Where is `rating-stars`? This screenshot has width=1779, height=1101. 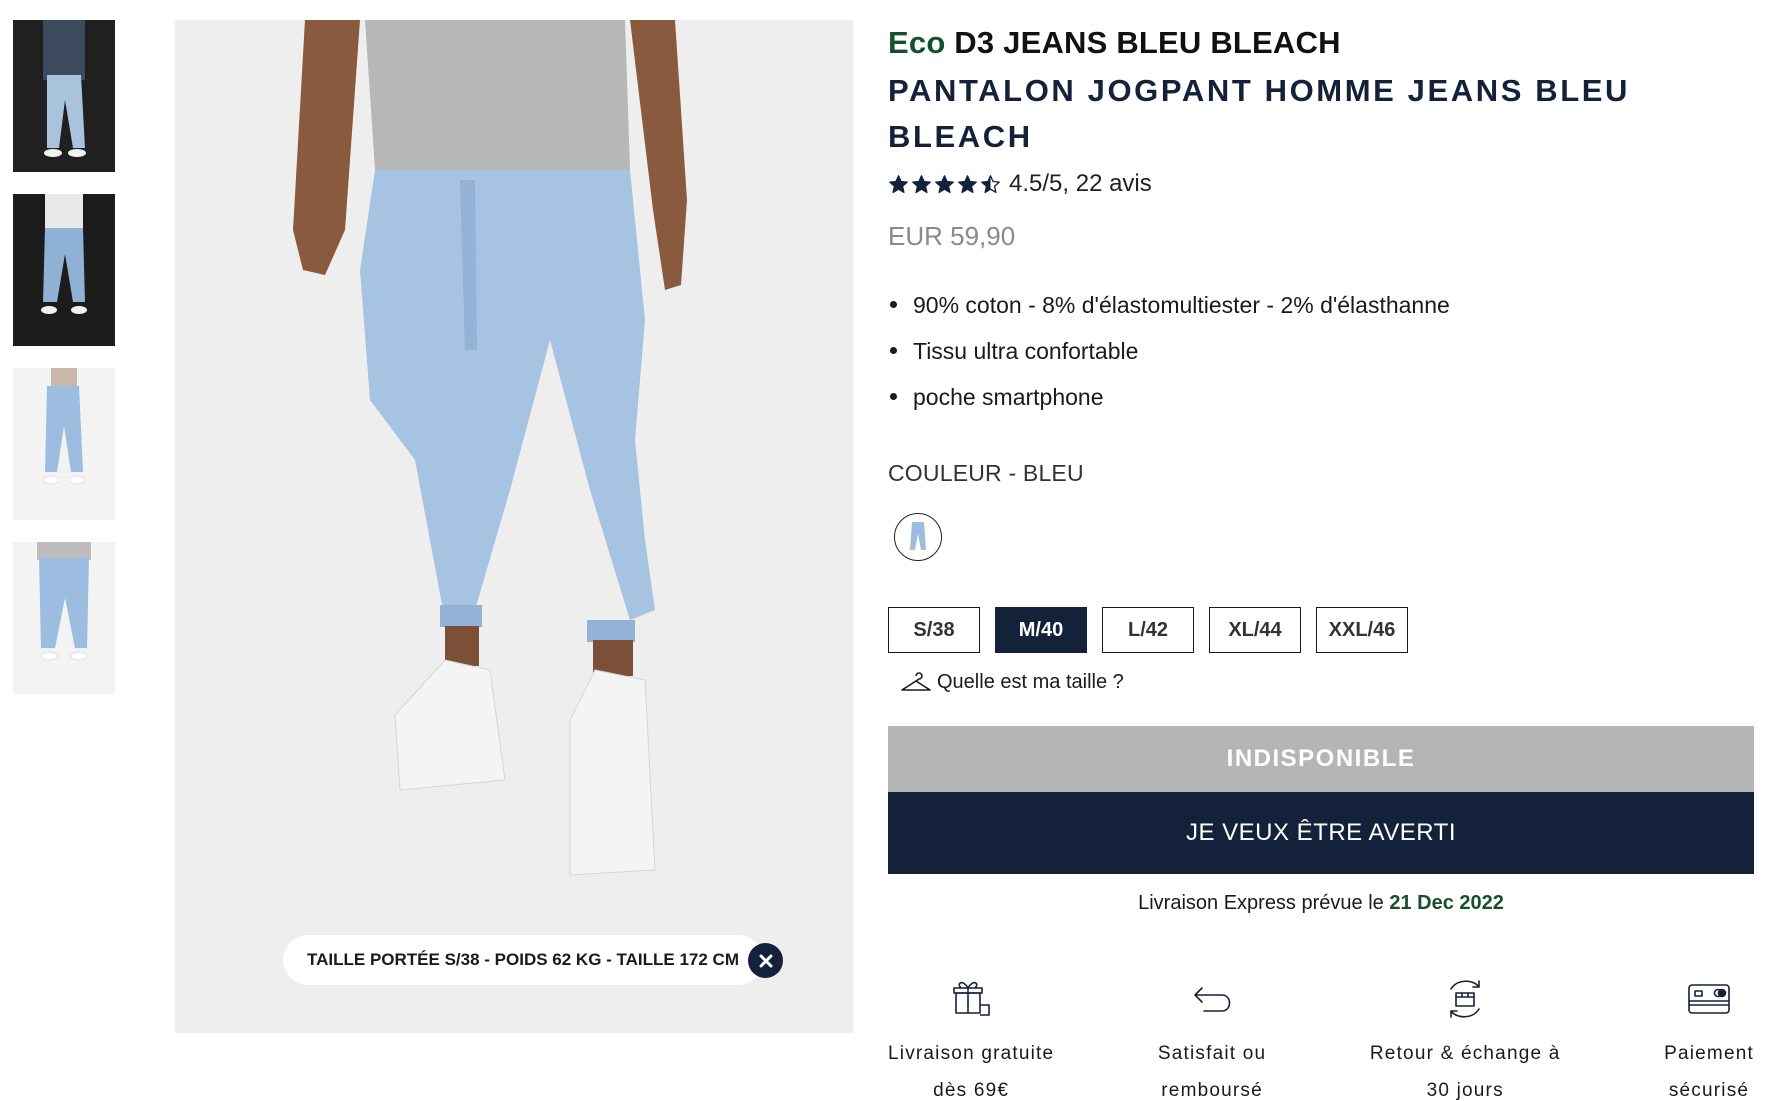 rating-stars is located at coordinates (945, 184).